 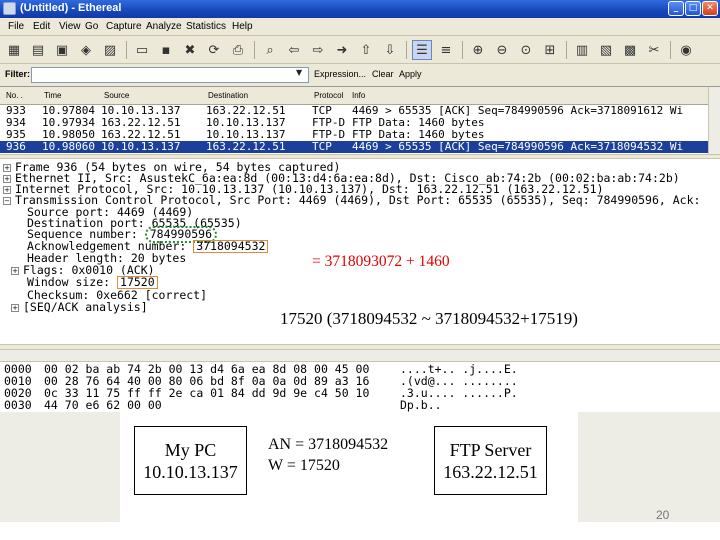 What do you see at coordinates (714, 121) in the screenshot?
I see `packet-list-scrollbar` at bounding box center [714, 121].